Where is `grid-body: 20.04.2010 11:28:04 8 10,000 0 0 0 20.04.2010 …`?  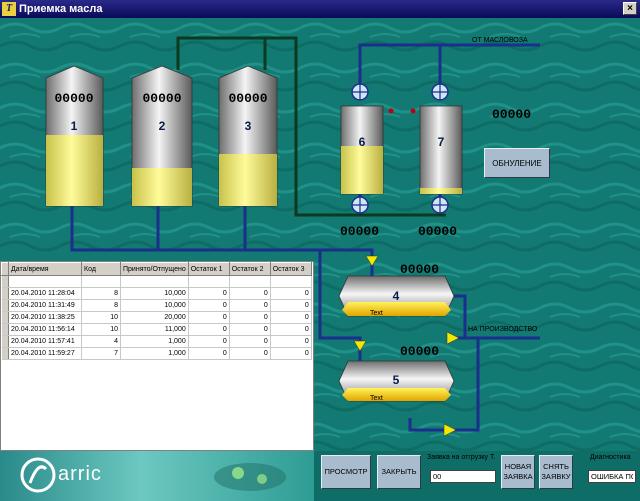
grid-body: 20.04.2010 11:28:04 8 10,000 0 0 0 20.04.2010 … is located at coordinates (156, 317).